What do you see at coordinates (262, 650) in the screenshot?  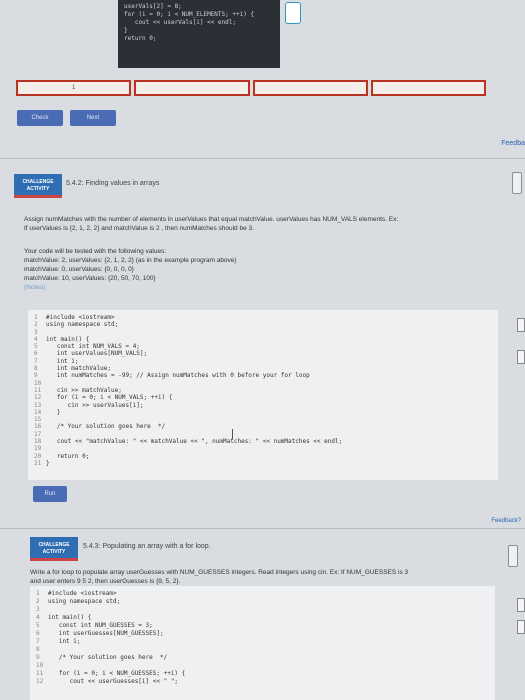 I see `code-line: 8` at bounding box center [262, 650].